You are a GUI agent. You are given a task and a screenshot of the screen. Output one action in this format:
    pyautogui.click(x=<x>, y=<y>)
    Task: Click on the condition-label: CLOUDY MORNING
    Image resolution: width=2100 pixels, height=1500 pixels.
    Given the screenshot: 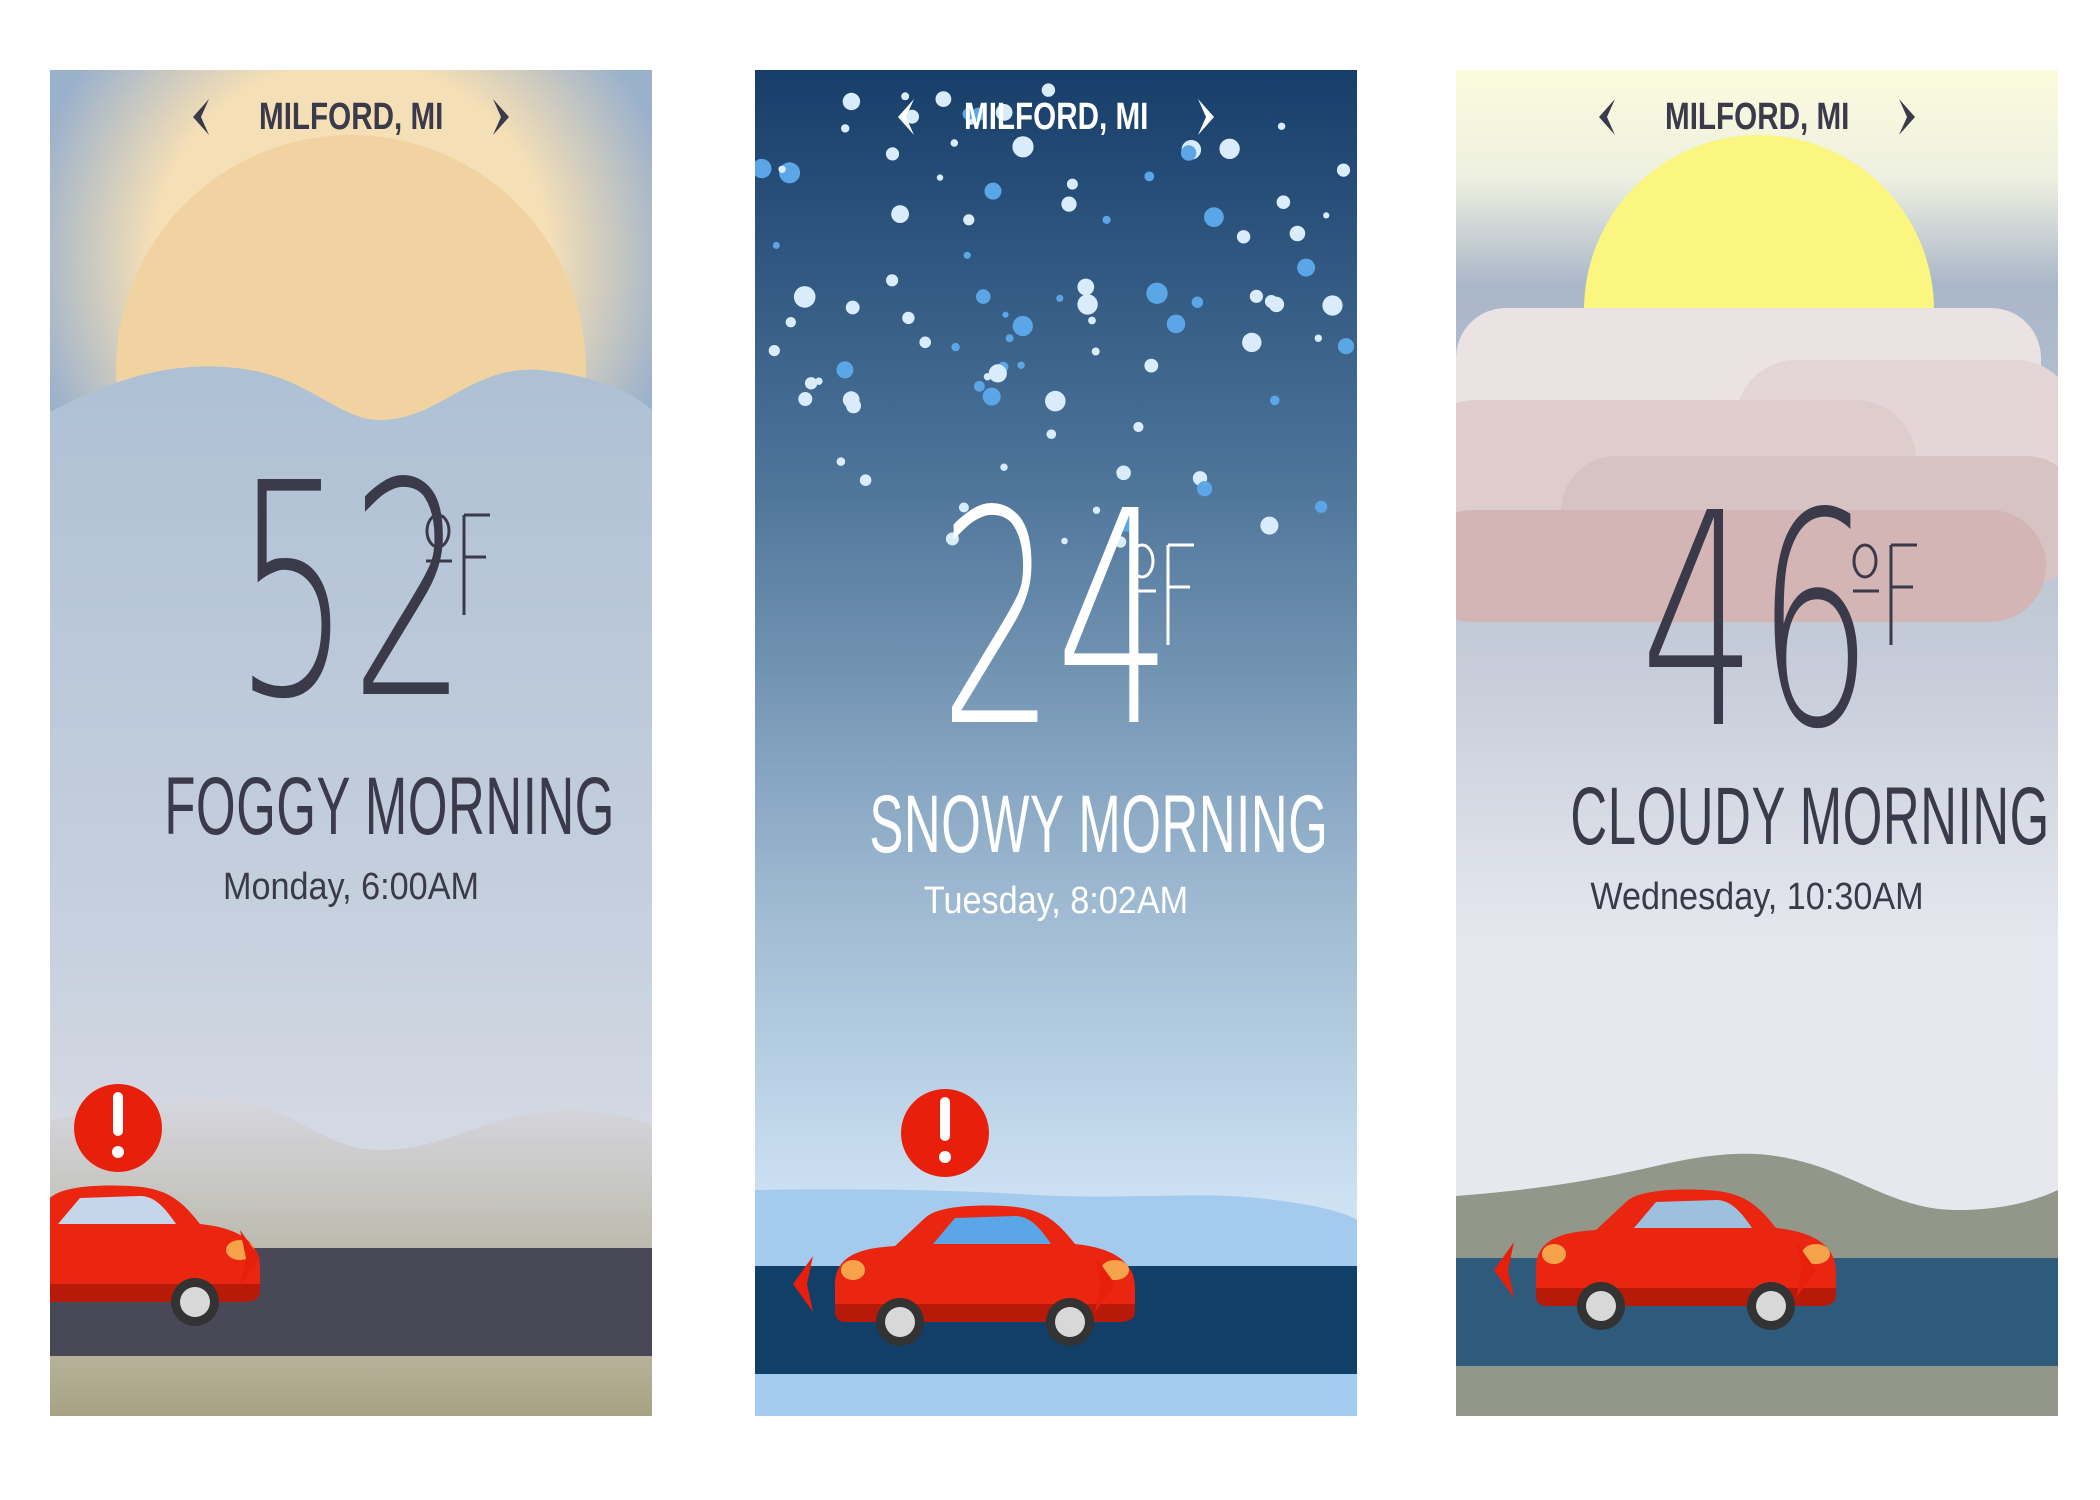 What is the action you would take?
    pyautogui.click(x=1810, y=816)
    